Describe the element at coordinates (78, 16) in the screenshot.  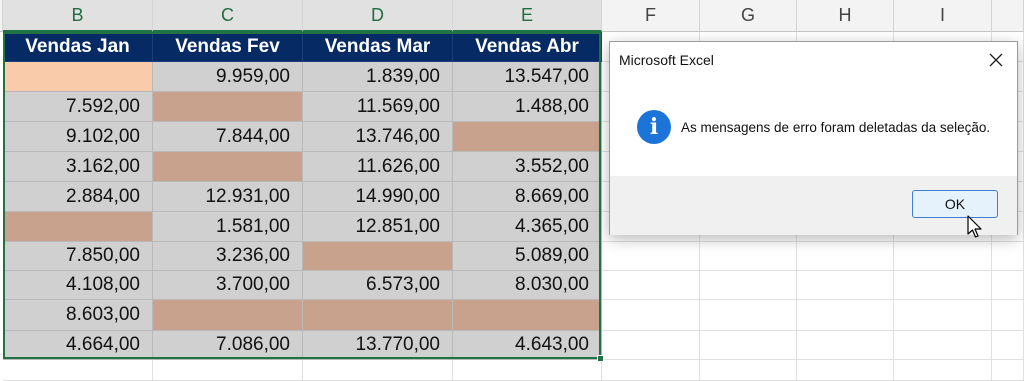
I see `column-header-b: B` at that location.